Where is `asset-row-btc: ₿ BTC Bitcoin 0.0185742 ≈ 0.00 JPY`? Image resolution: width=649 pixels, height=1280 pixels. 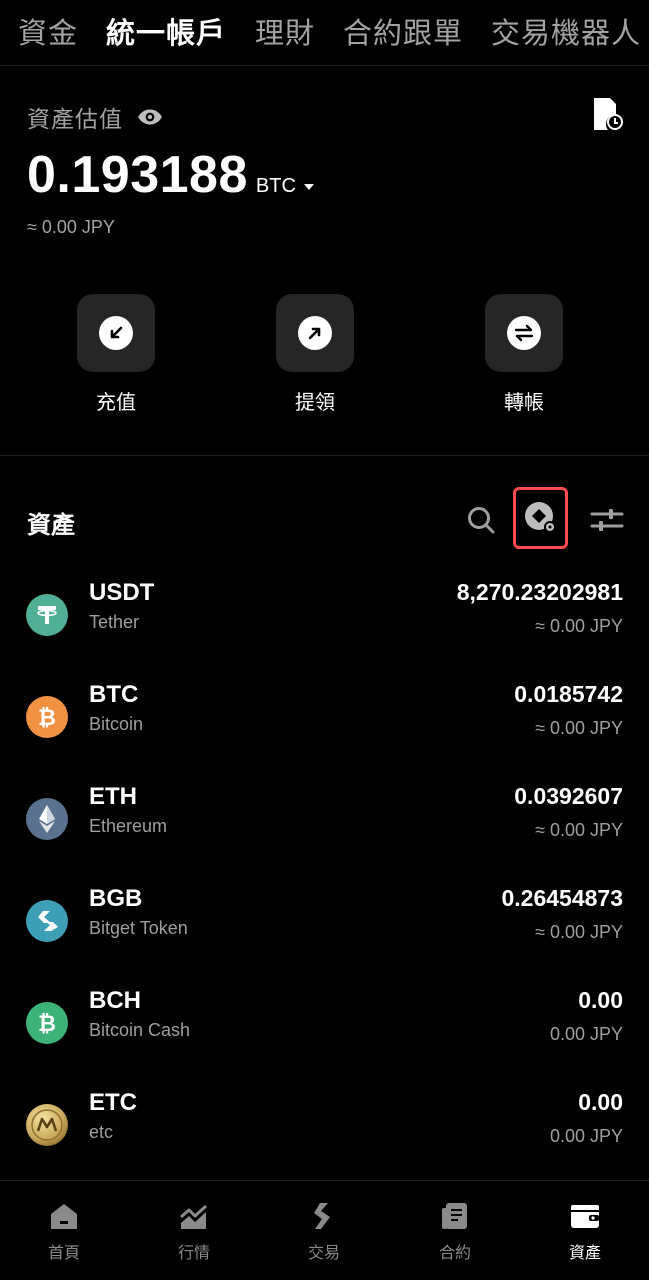
asset-row-btc: ₿ BTC Bitcoin 0.0185742 ≈ 0.00 JPY is located at coordinates (324, 730).